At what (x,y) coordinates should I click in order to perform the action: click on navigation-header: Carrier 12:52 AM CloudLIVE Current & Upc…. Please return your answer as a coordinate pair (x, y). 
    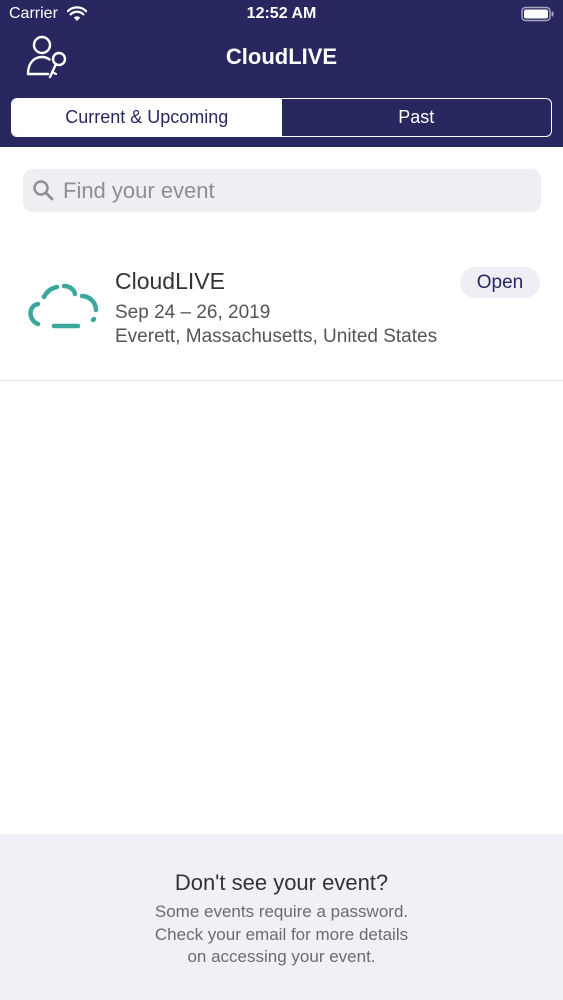
    Looking at the image, I should click on (281, 73).